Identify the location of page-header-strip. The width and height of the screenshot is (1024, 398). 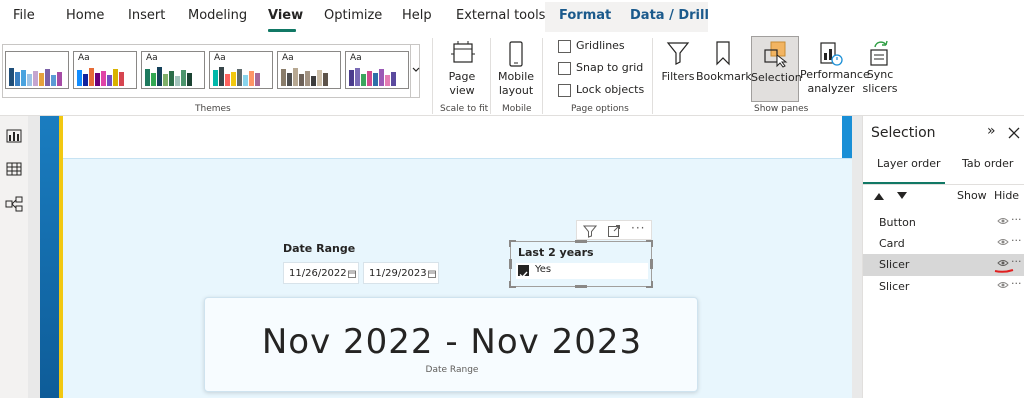
(446, 137).